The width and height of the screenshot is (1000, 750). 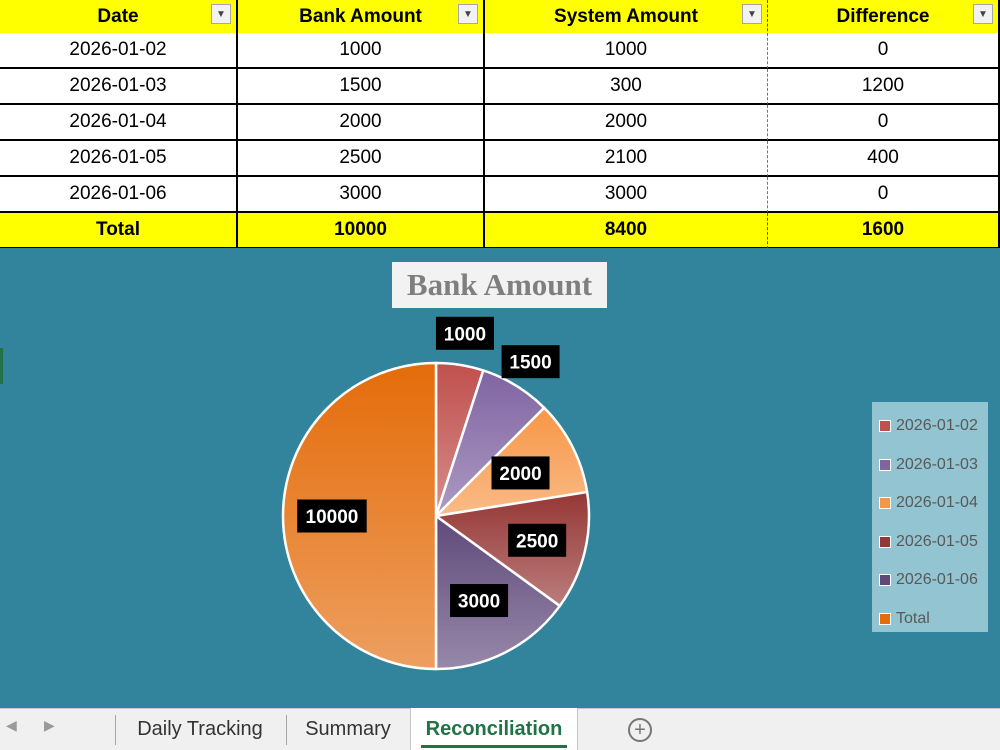 I want to click on data-label-text: 3000, so click(x=479, y=602).